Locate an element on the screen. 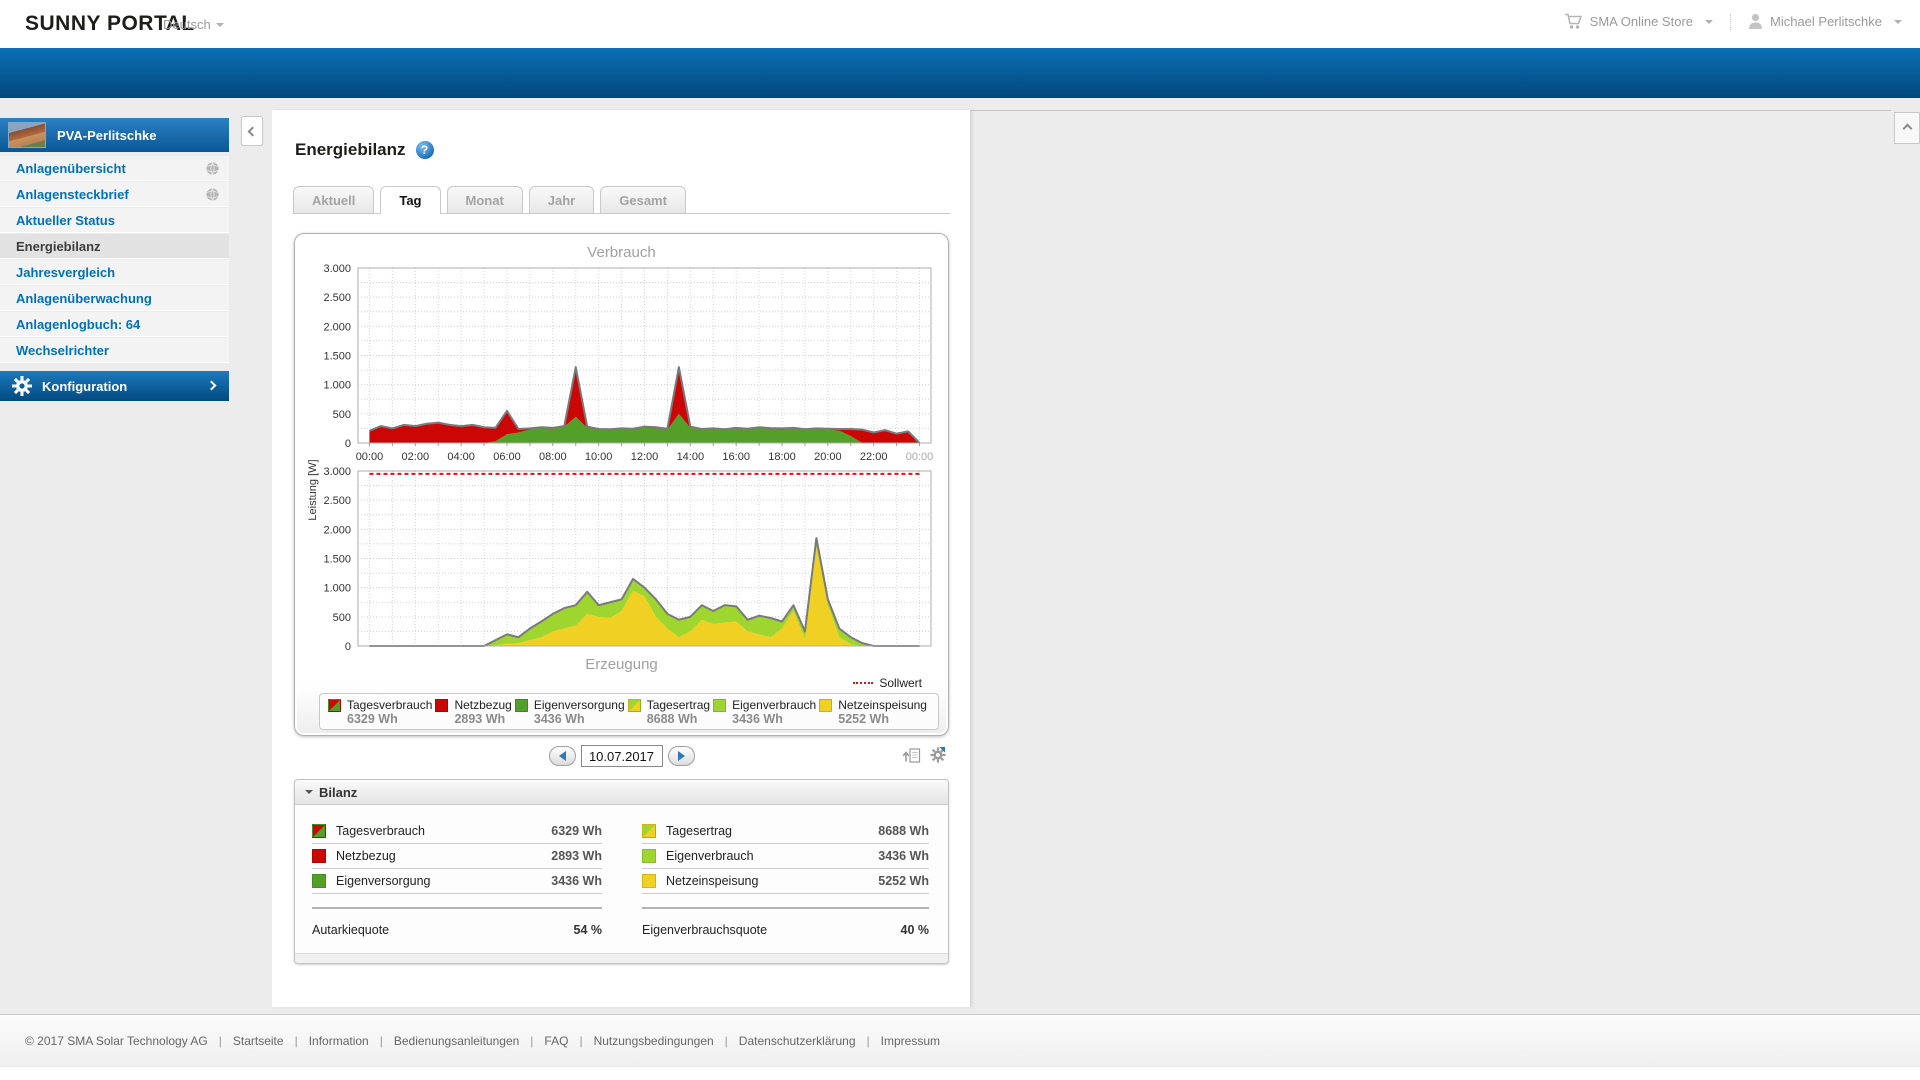 This screenshot has height=1080, width=1920. legend-item: Netzeinspeisung 5252 Wh is located at coordinates (874, 712).